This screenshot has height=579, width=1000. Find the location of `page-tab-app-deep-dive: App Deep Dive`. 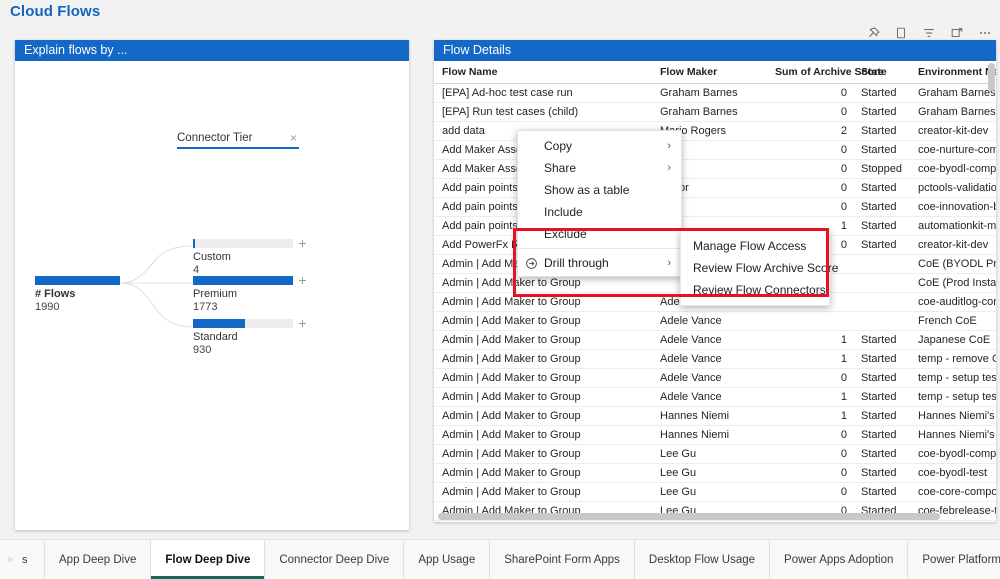

page-tab-app-deep-dive: App Deep Dive is located at coordinates (98, 559).